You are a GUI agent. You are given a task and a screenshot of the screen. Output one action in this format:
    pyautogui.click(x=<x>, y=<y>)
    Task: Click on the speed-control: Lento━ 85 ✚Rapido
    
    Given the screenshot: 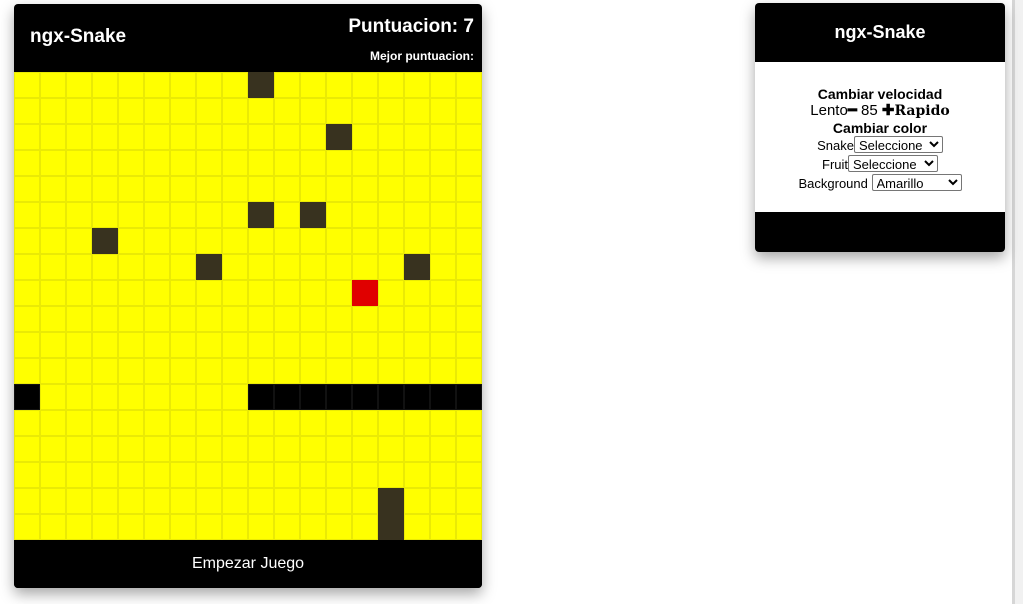 What is the action you would take?
    pyautogui.click(x=880, y=111)
    